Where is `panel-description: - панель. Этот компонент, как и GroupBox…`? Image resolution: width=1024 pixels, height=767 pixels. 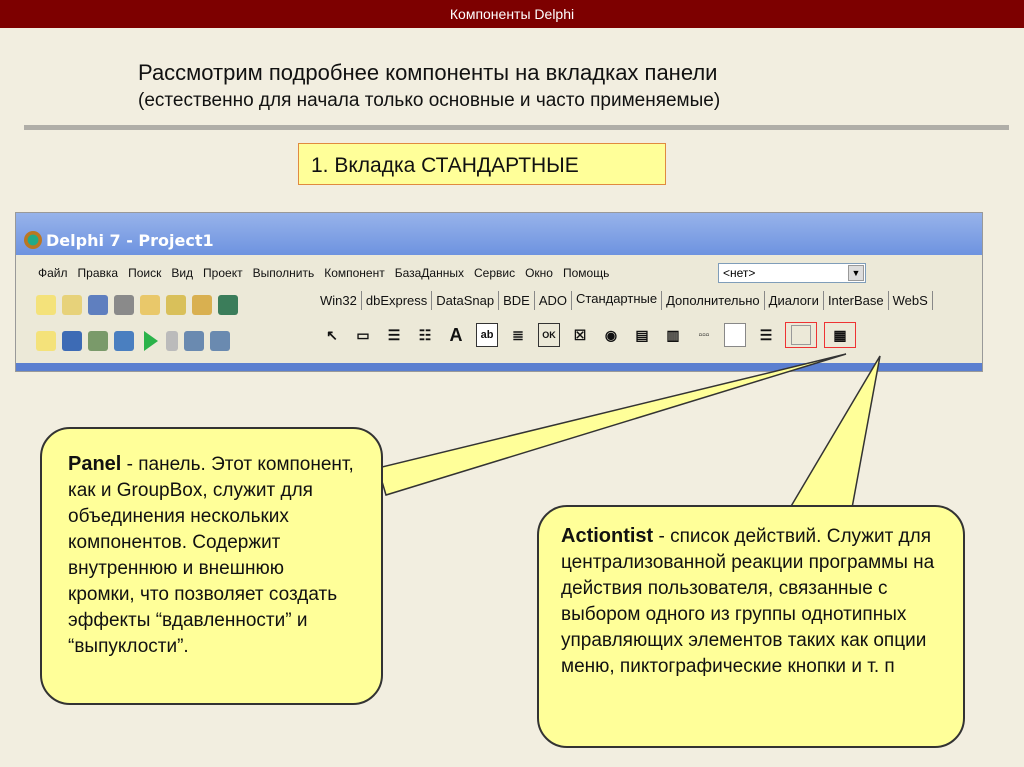
panel-description: - панель. Этот компонент, как и GroupBox… is located at coordinates (211, 555).